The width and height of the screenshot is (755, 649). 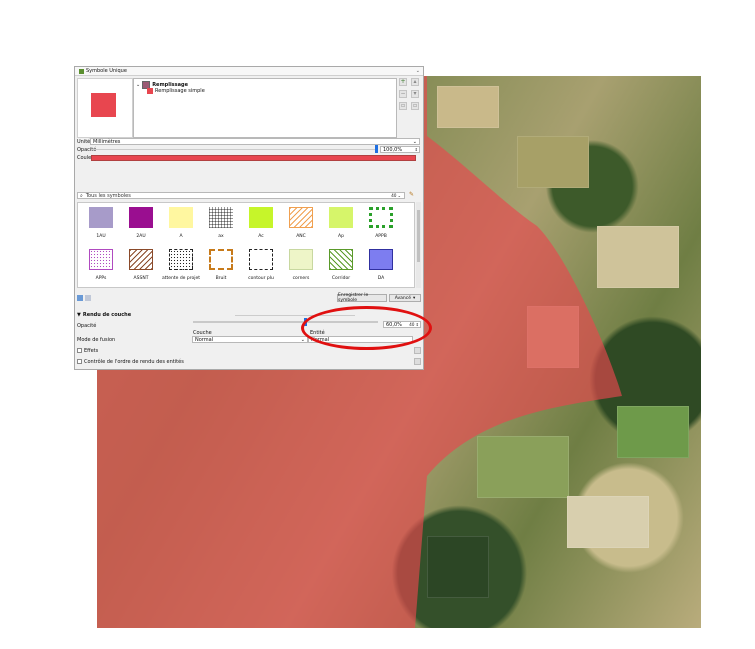 I want to click on symbol-label: A, so click(x=181, y=236).